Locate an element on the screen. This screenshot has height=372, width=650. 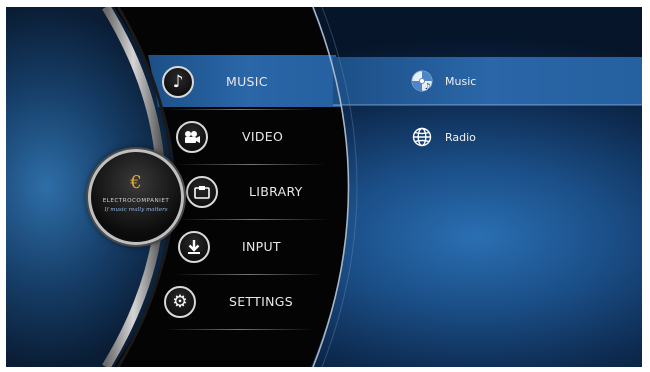
menu-item-settings: ⚙ SETTINGS is located at coordinates (249, 302).